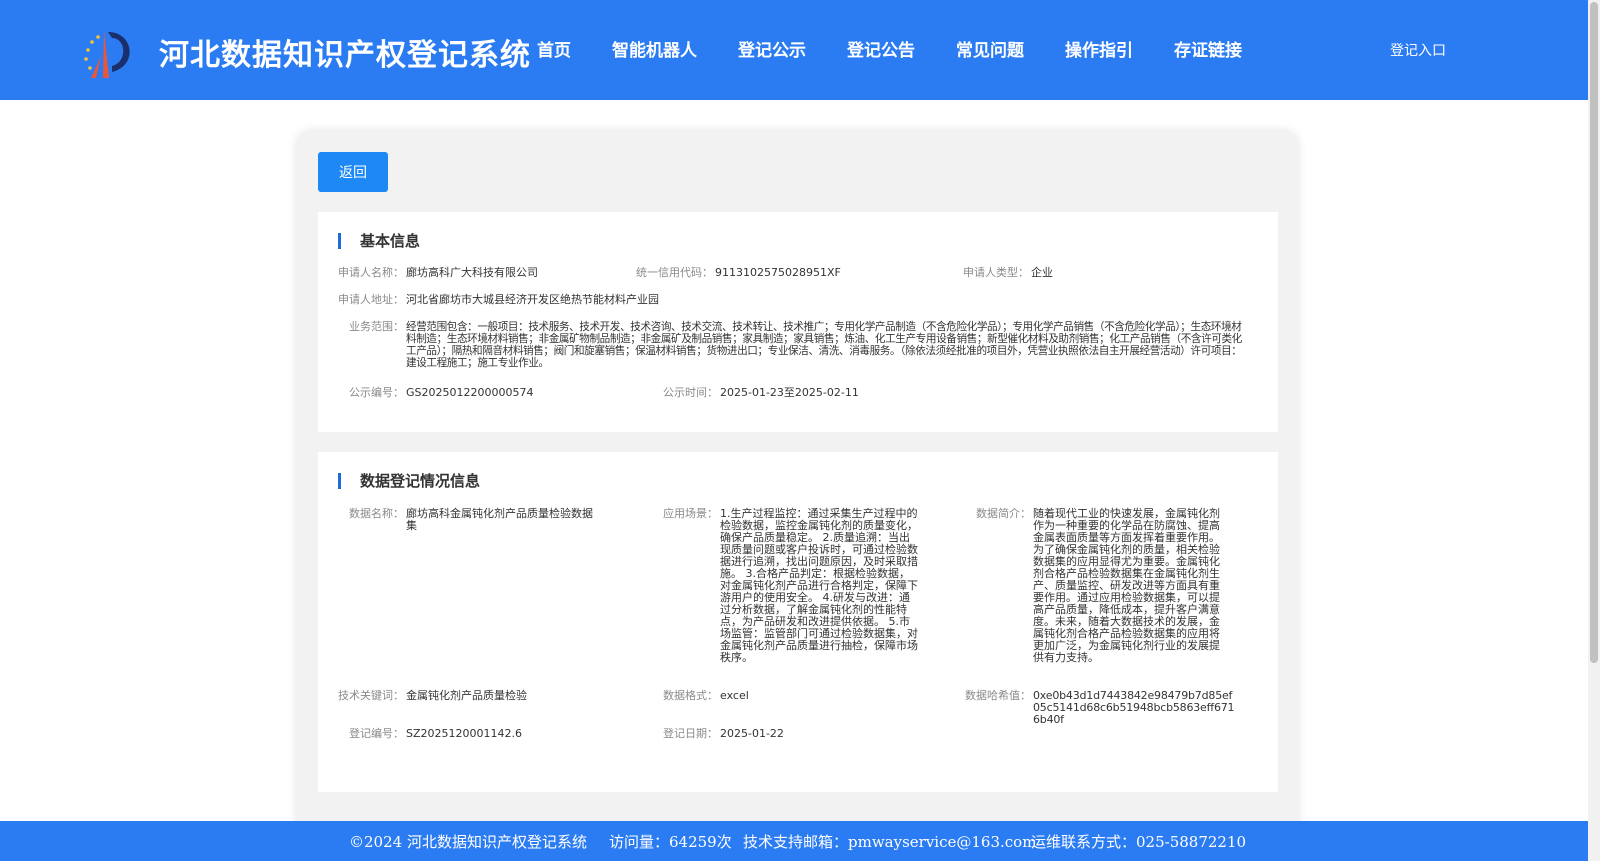 This screenshot has width=1600, height=861. I want to click on nav-robot: 智能机器人, so click(654, 48).